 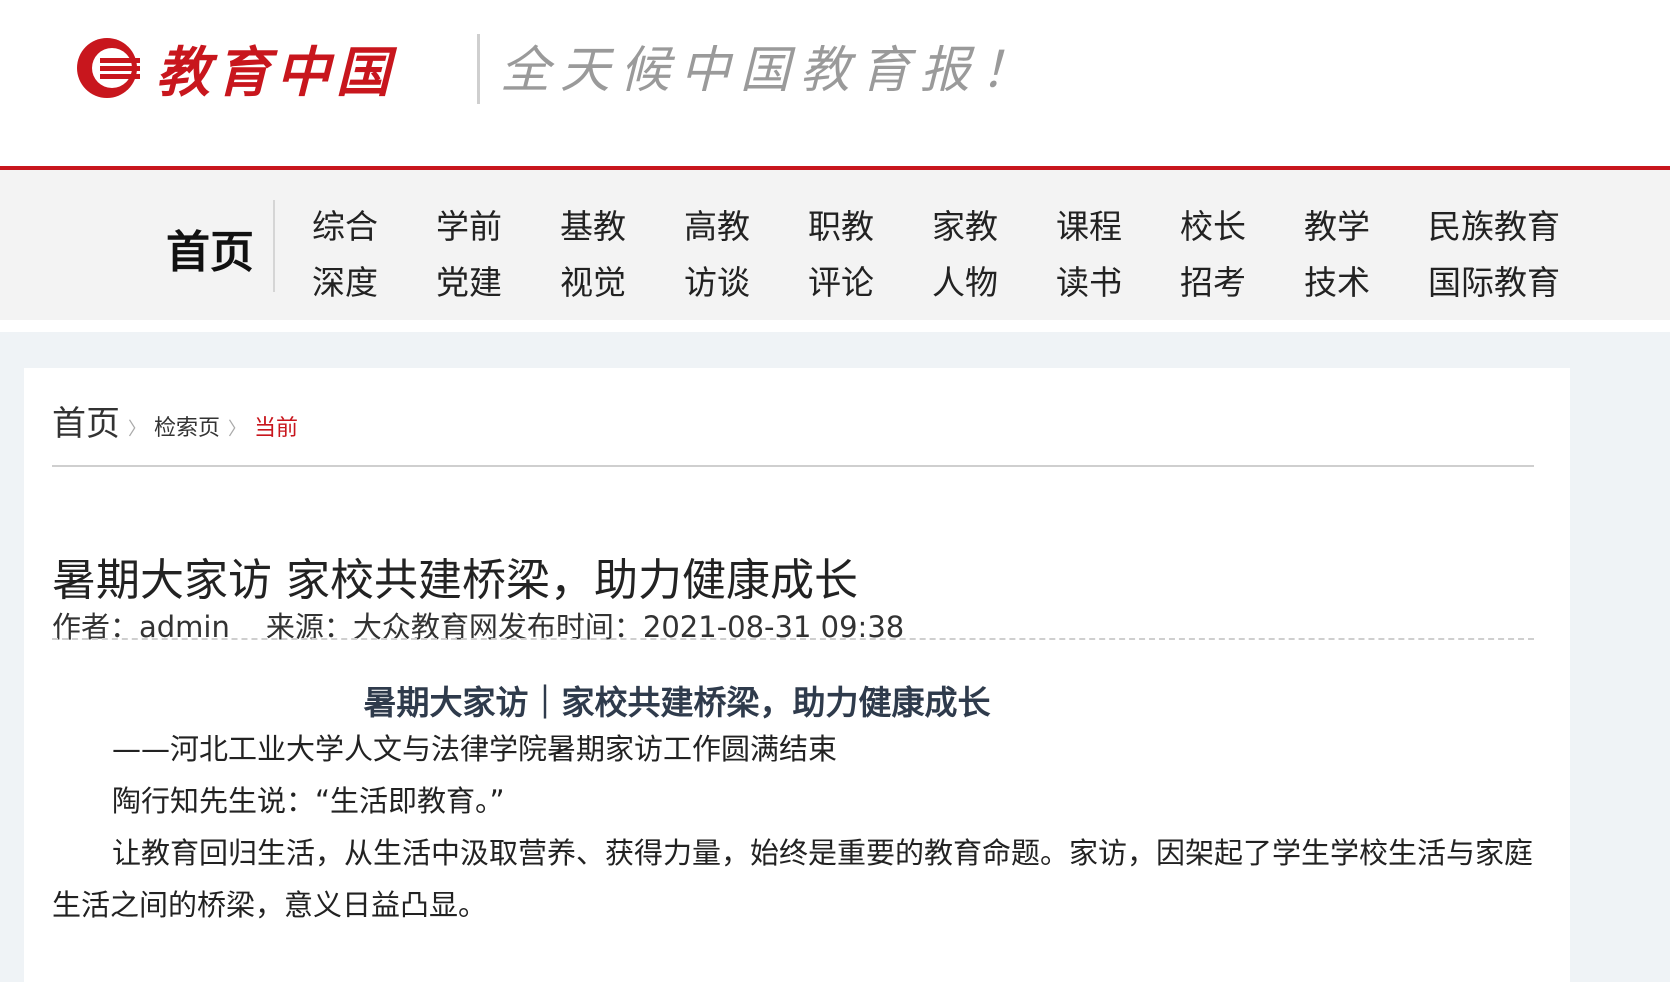 What do you see at coordinates (498, 224) in the screenshot?
I see `nav-item-xueqian: 学前` at bounding box center [498, 224].